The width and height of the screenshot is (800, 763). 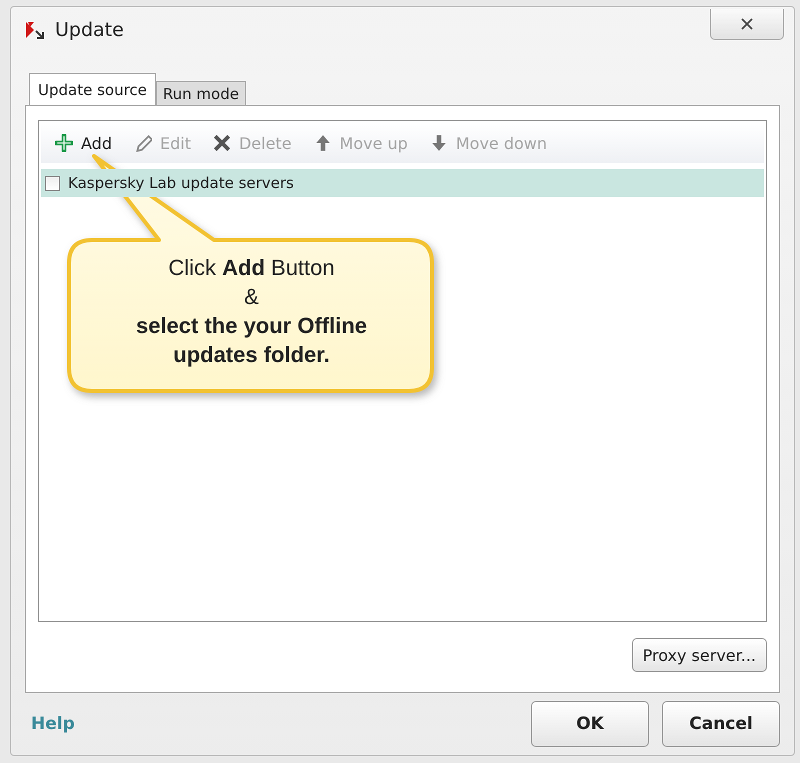 I want to click on tab: Run mode, so click(x=201, y=93).